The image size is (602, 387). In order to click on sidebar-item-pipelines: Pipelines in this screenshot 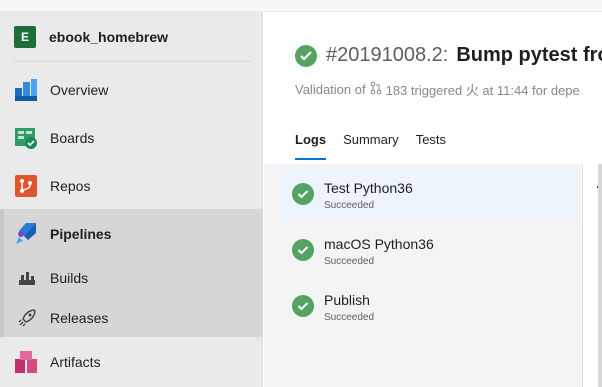, I will do `click(131, 234)`.